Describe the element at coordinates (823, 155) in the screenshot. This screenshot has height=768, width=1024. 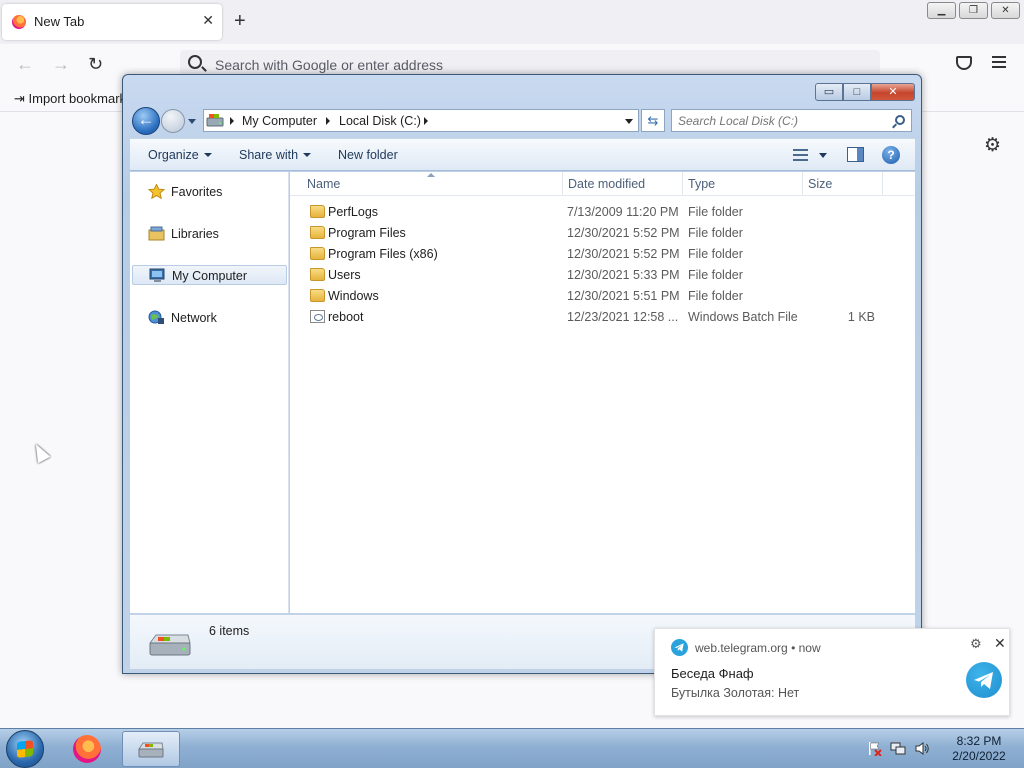
I see `view-options-chevron-down-icon` at that location.